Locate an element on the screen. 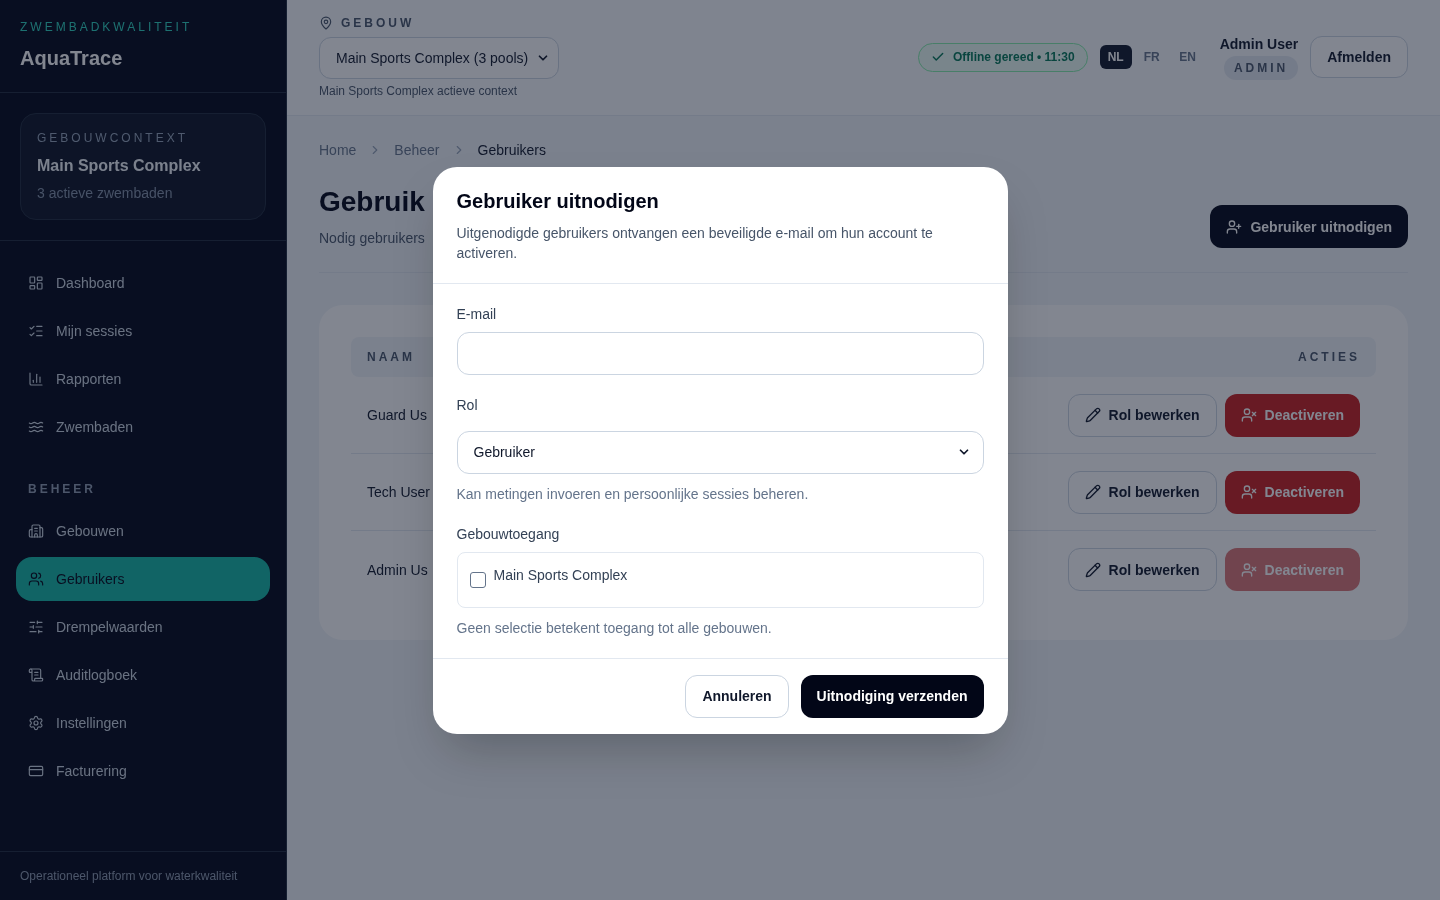 The width and height of the screenshot is (1440, 900). sliders-icon is located at coordinates (36, 627).